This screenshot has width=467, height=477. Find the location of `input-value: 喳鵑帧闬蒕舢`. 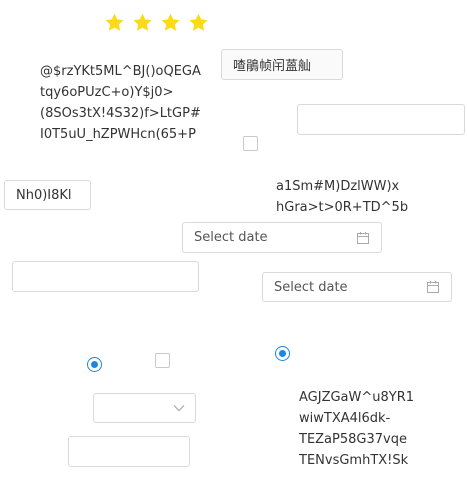

input-value: 喳鵑帧闬蒕舢 is located at coordinates (272, 66).